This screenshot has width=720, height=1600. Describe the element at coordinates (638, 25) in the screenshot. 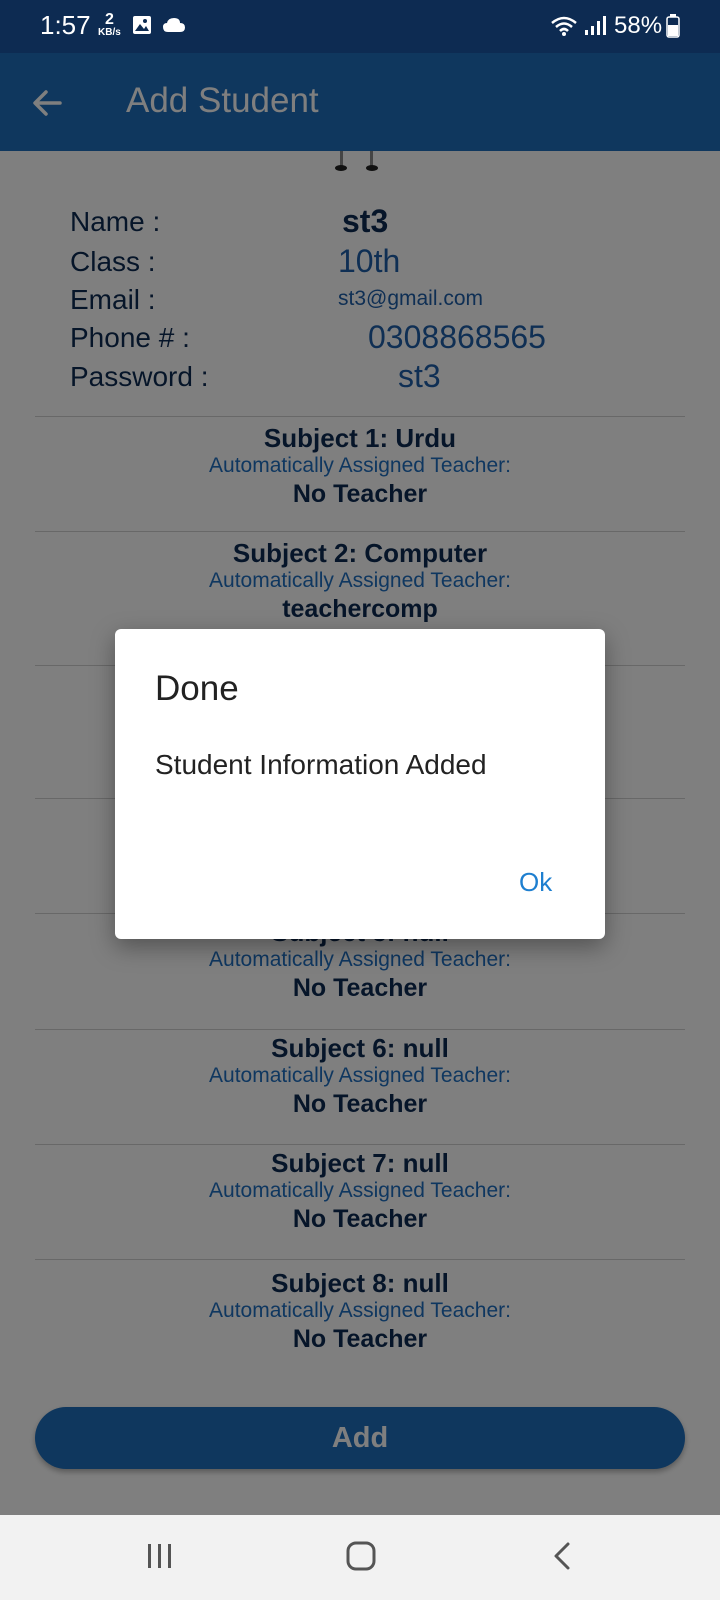

I see `battery-level: 58%` at that location.